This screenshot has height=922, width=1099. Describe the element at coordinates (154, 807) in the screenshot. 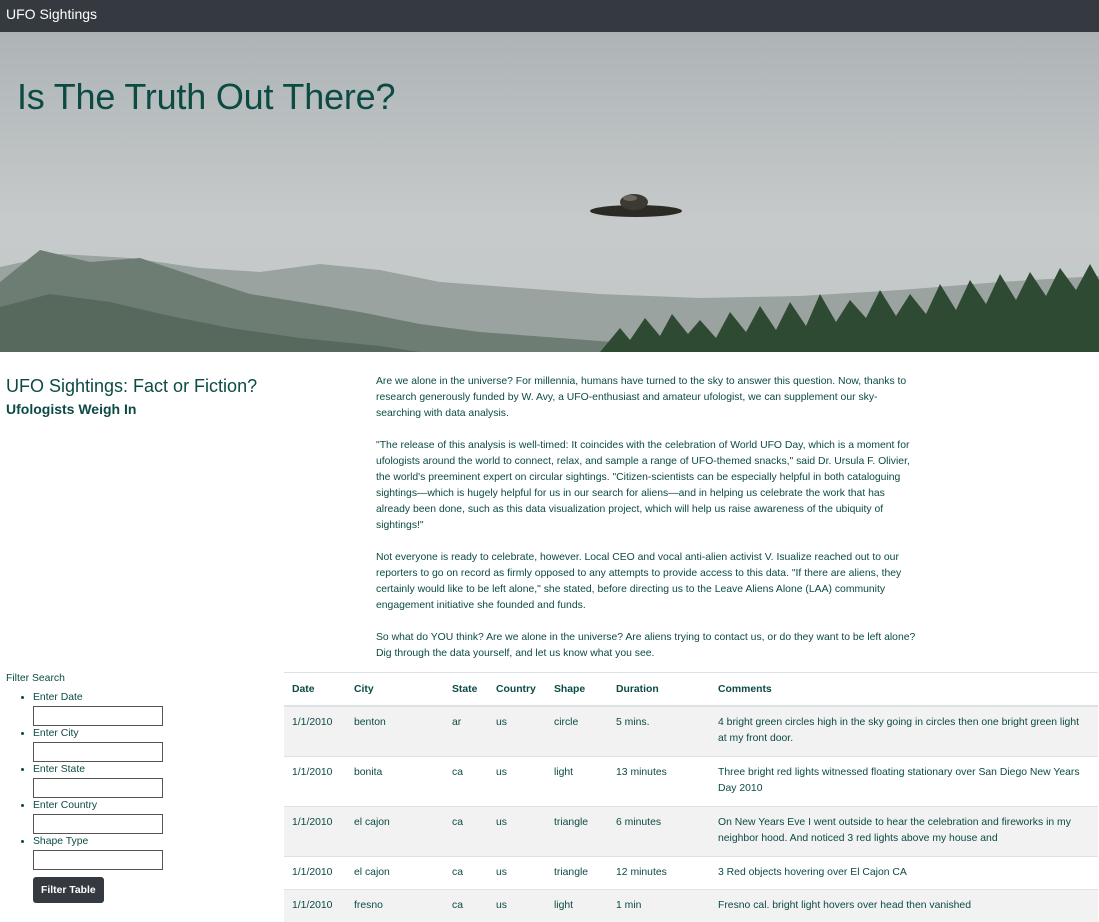

I see `filter-country-label: Enter Country` at that location.